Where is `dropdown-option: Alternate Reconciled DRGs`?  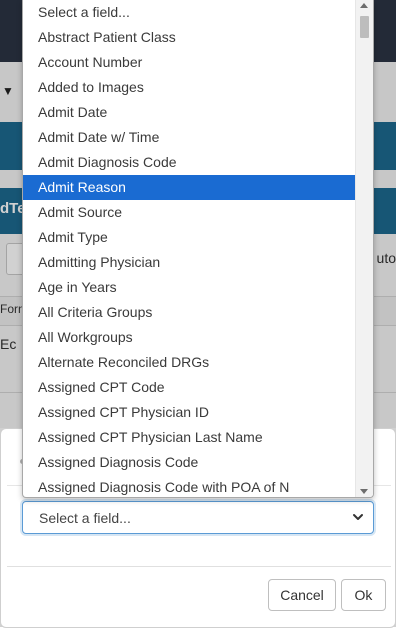 dropdown-option: Alternate Reconciled DRGs is located at coordinates (190, 362).